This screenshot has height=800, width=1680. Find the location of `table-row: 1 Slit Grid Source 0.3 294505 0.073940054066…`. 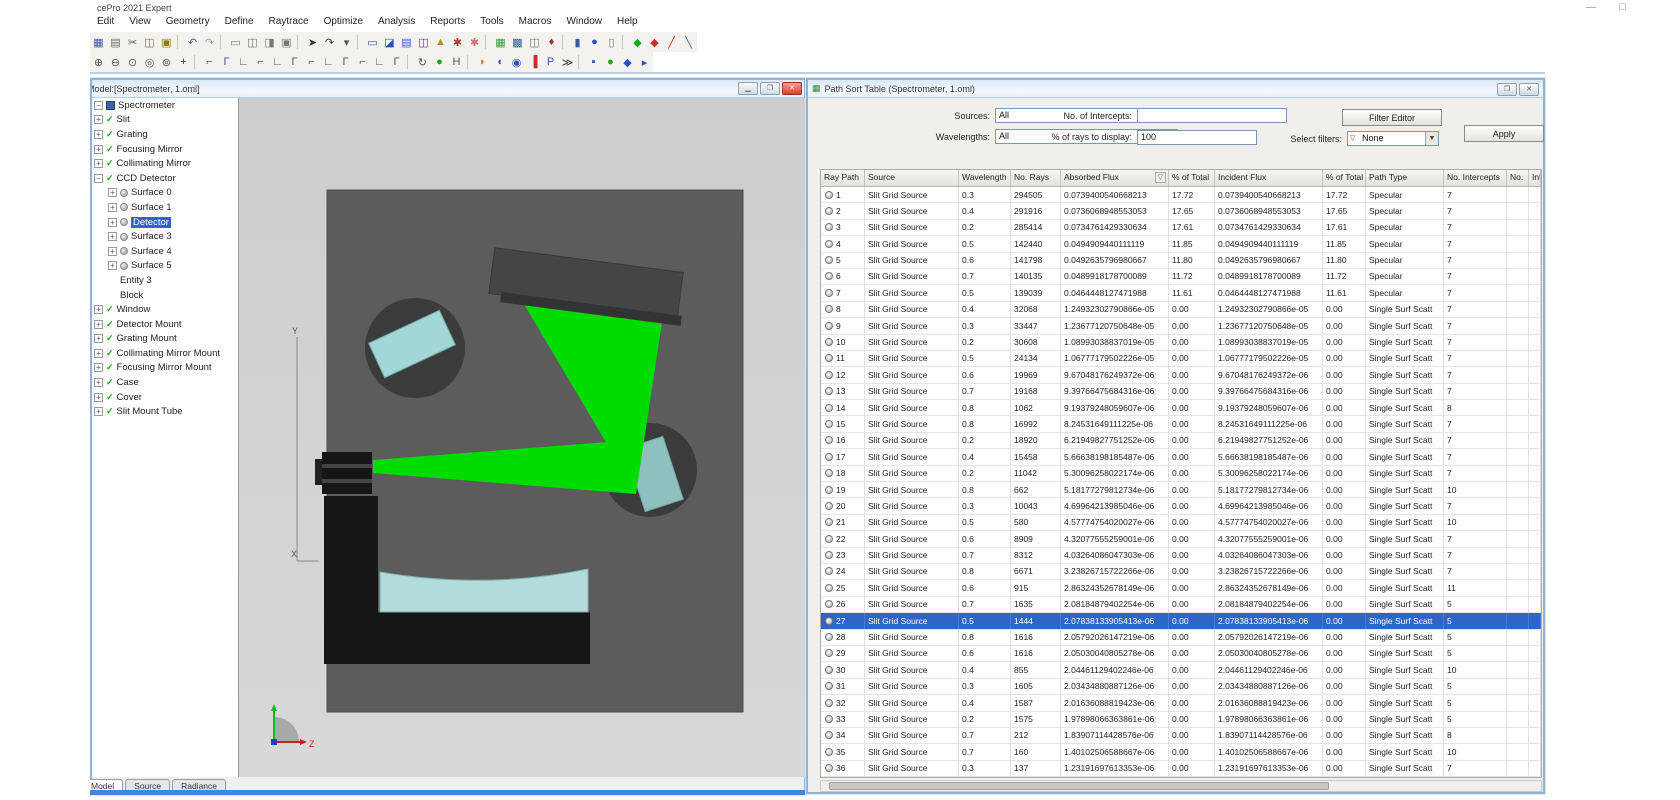

table-row: 1 Slit Grid Source 0.3 294505 0.073940054066… is located at coordinates (1181, 195).